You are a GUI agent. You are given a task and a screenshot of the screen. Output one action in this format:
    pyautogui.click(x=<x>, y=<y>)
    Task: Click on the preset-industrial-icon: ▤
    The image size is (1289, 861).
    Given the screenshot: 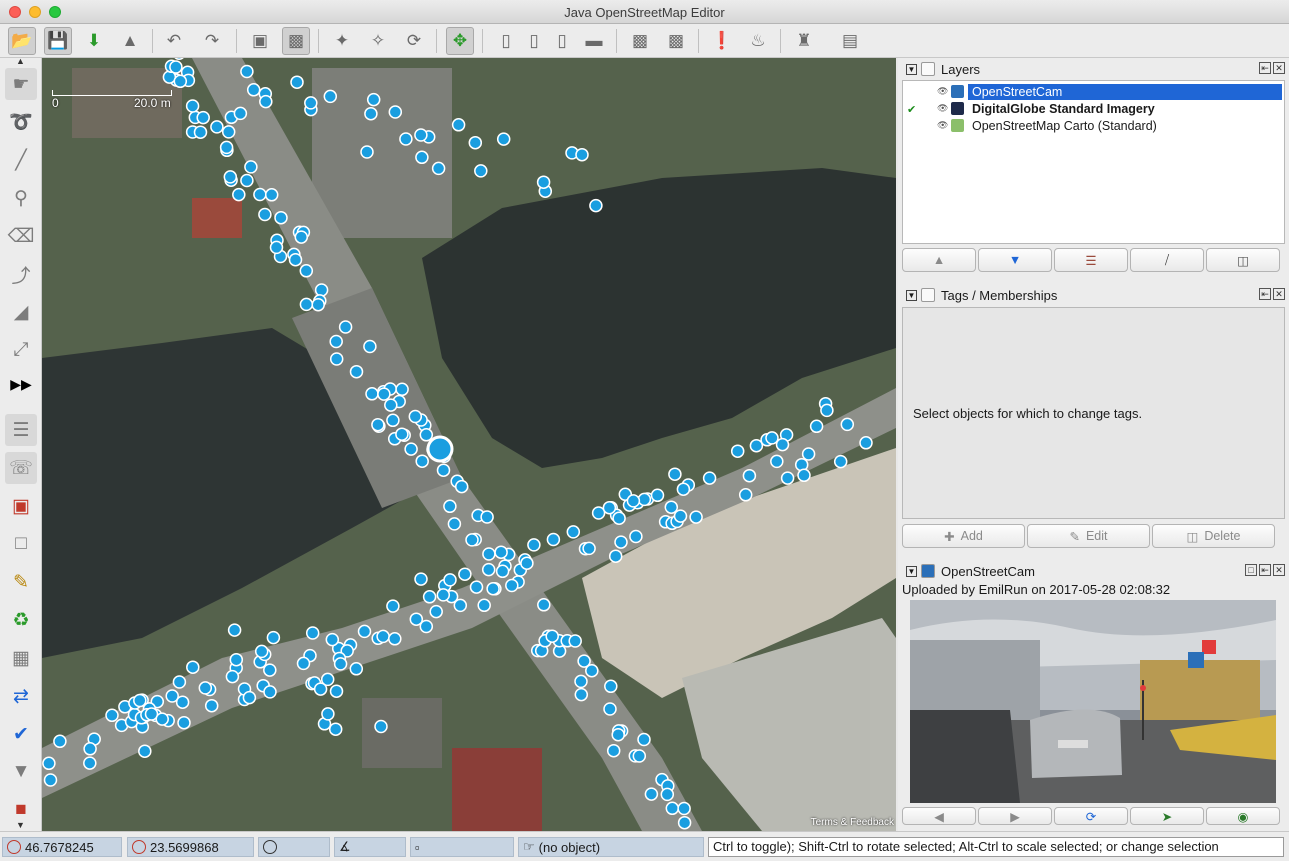 What is the action you would take?
    pyautogui.click(x=850, y=41)
    